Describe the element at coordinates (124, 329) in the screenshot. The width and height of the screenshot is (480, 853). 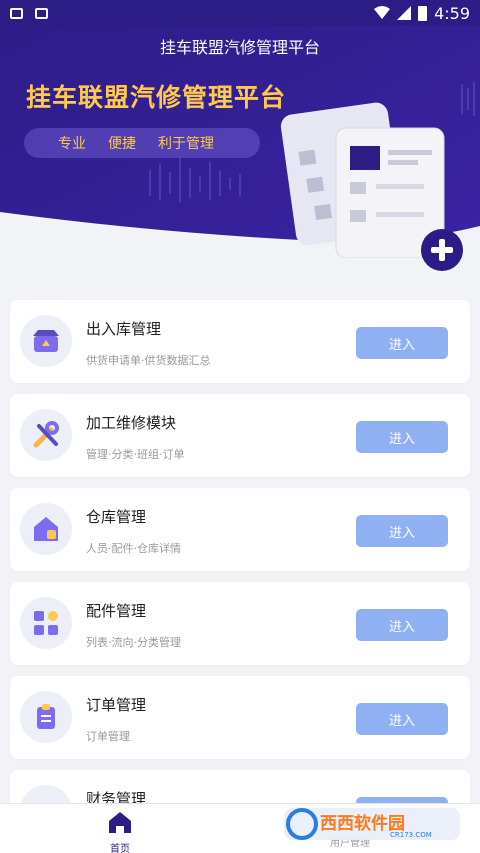
I see `module-title: 出入库管理` at that location.